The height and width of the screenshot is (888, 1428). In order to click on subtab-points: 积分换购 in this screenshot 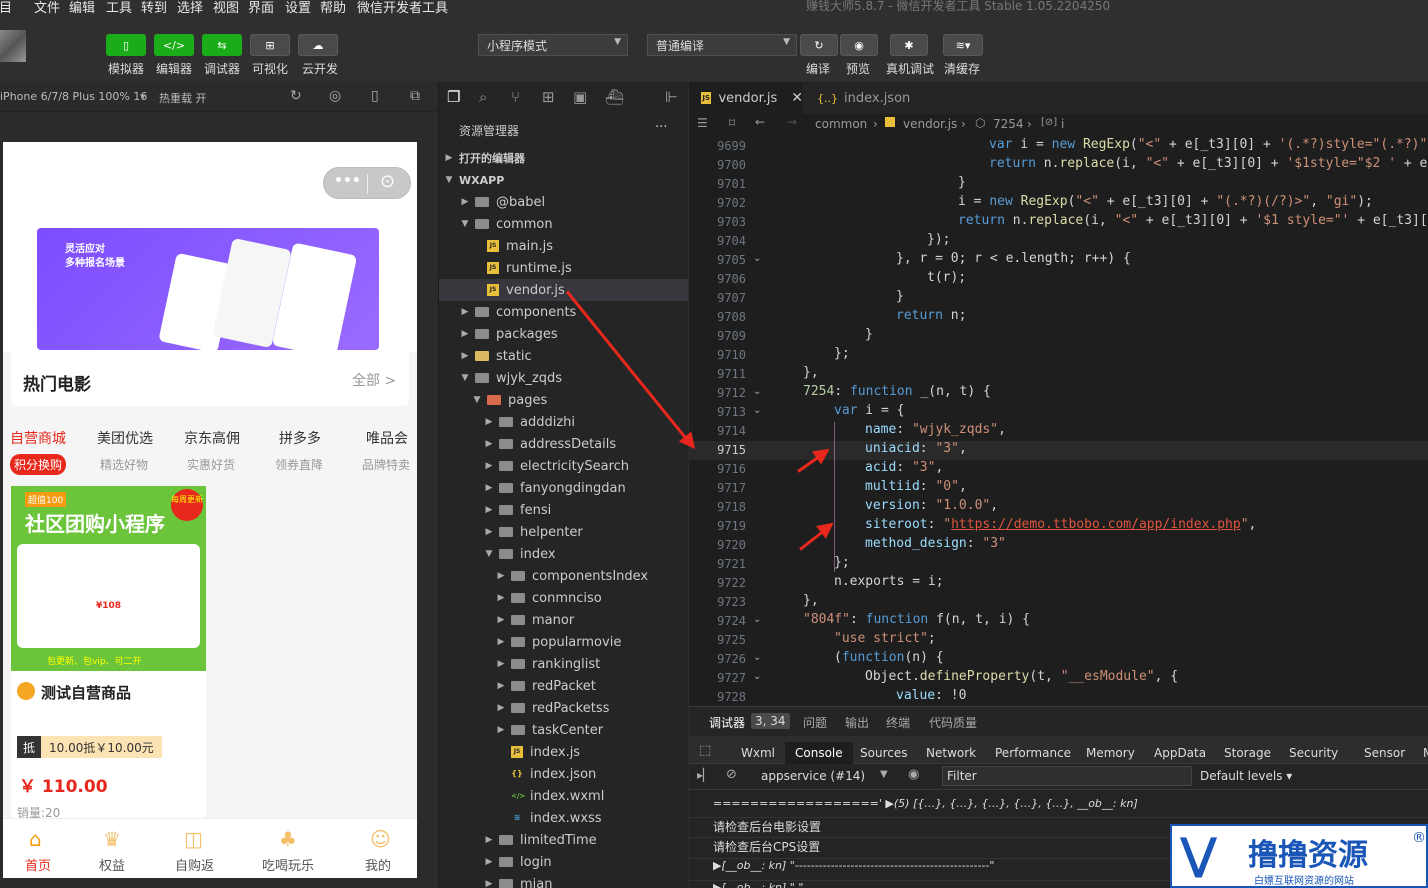, I will do `click(38, 464)`.